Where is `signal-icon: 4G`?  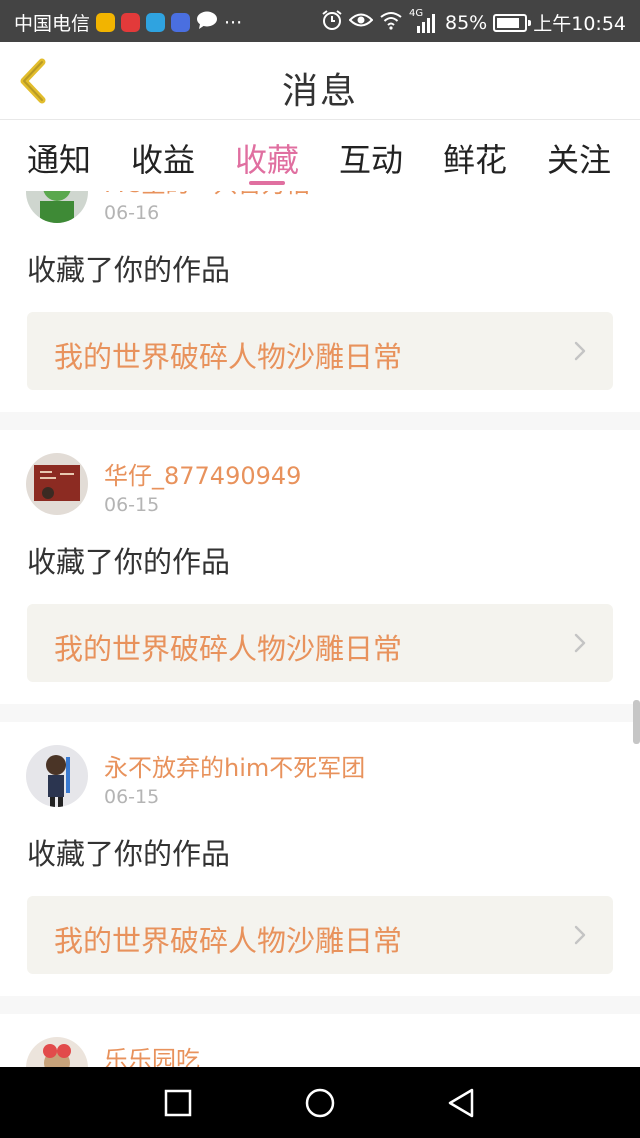
signal-icon: 4G is located at coordinates (424, 21).